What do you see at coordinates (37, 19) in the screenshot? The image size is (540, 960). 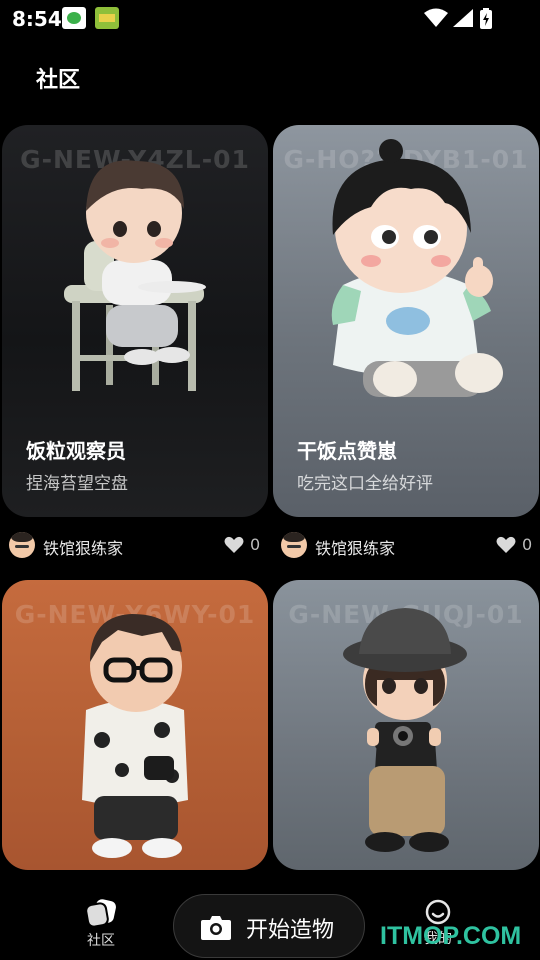 I see `status-time: 8:54` at bounding box center [37, 19].